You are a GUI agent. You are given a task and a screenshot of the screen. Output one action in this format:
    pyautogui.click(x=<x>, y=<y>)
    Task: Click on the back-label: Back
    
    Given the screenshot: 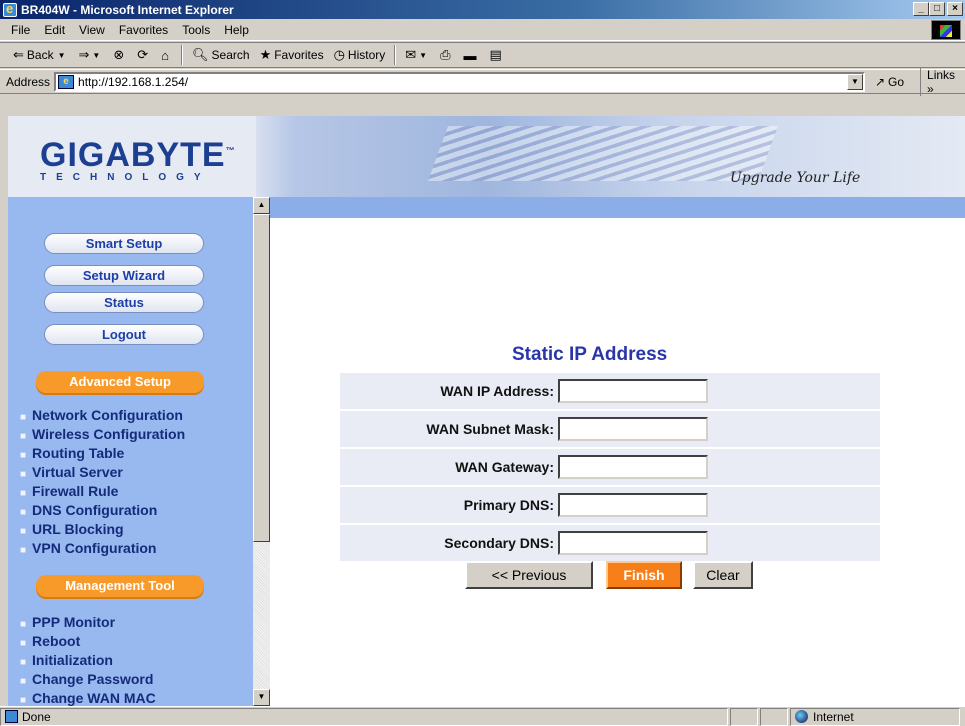 What is the action you would take?
    pyautogui.click(x=40, y=55)
    